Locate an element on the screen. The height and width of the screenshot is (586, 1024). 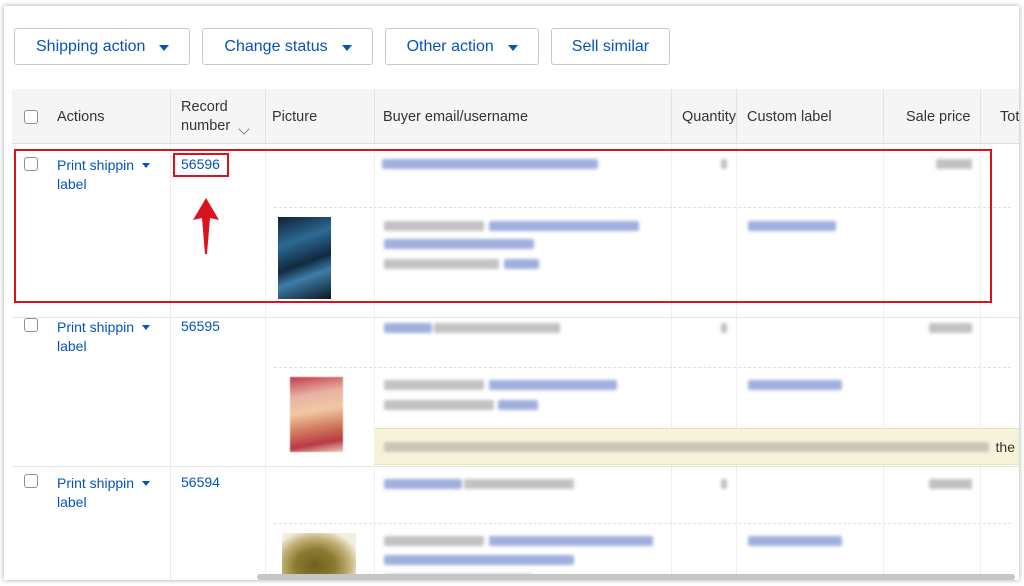
record-header-line2-wrap: number is located at coordinates (215, 126).